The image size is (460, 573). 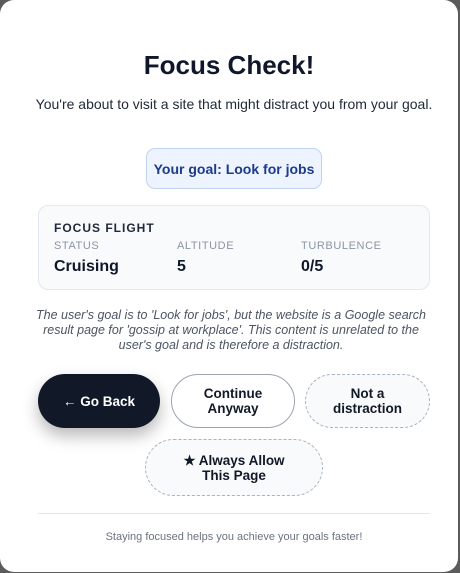 What do you see at coordinates (233, 393) in the screenshot?
I see `continue-label-line1: Continue` at bounding box center [233, 393].